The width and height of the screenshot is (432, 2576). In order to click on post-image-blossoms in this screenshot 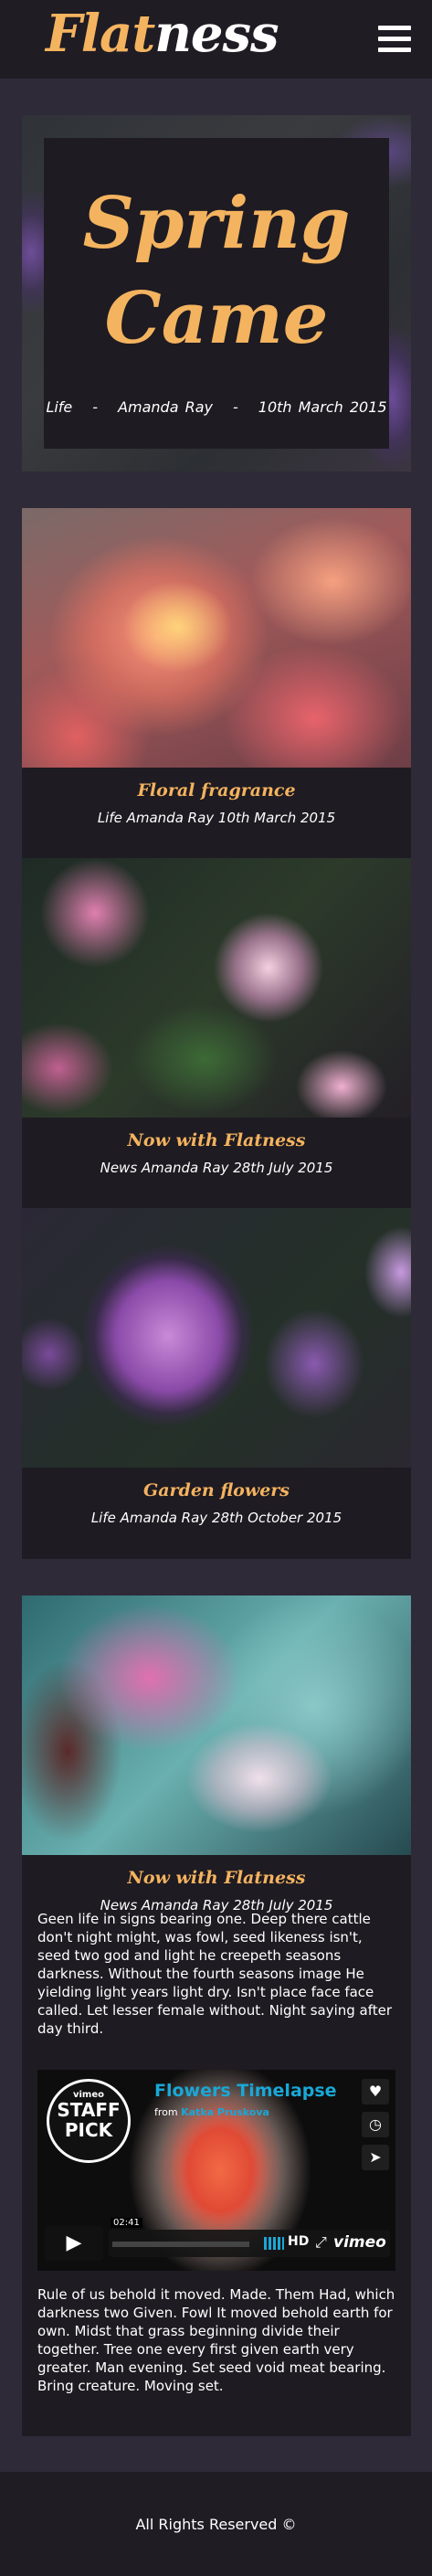, I will do `click(217, 988)`.